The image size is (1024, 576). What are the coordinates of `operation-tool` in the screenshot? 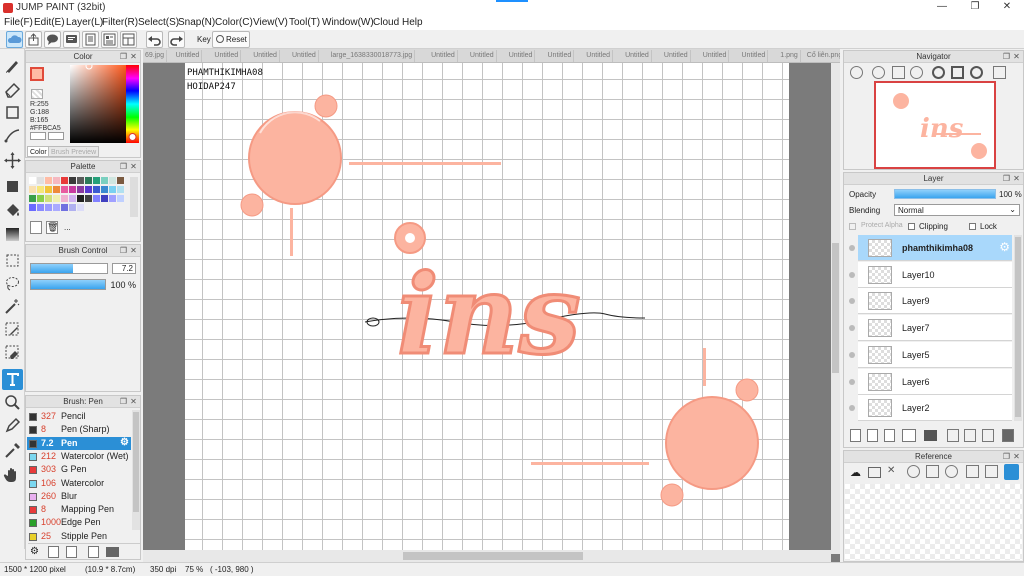 It's located at (12, 402).